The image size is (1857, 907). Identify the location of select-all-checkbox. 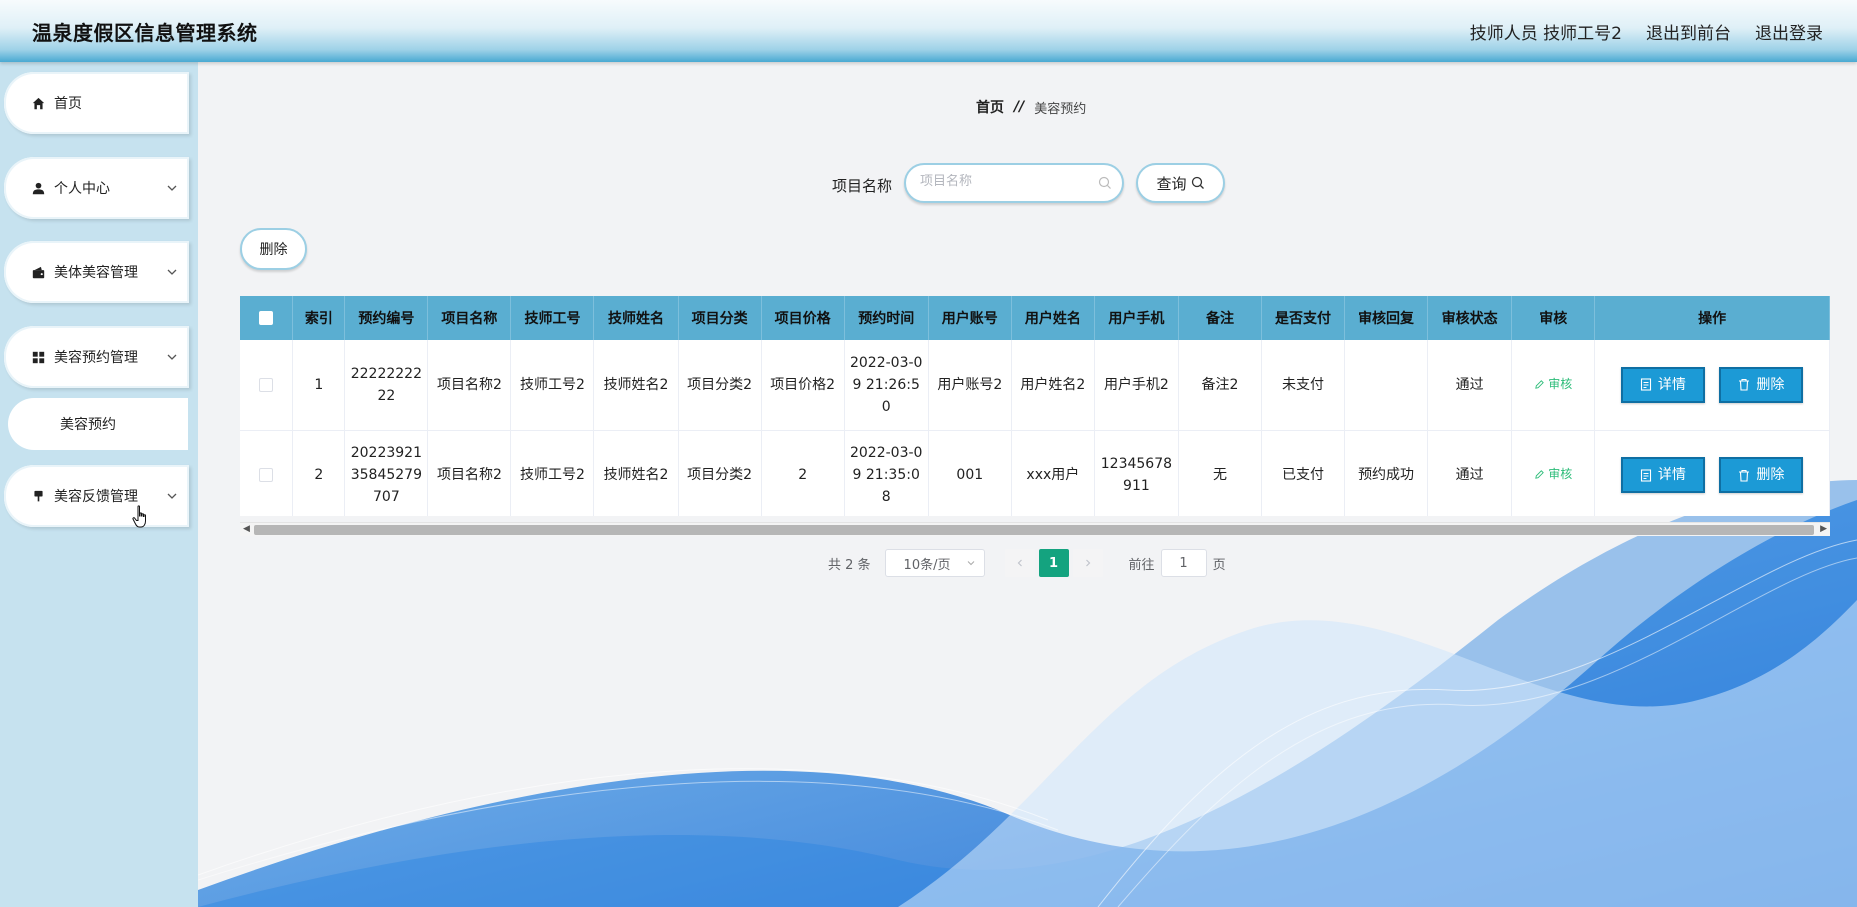
(266, 318).